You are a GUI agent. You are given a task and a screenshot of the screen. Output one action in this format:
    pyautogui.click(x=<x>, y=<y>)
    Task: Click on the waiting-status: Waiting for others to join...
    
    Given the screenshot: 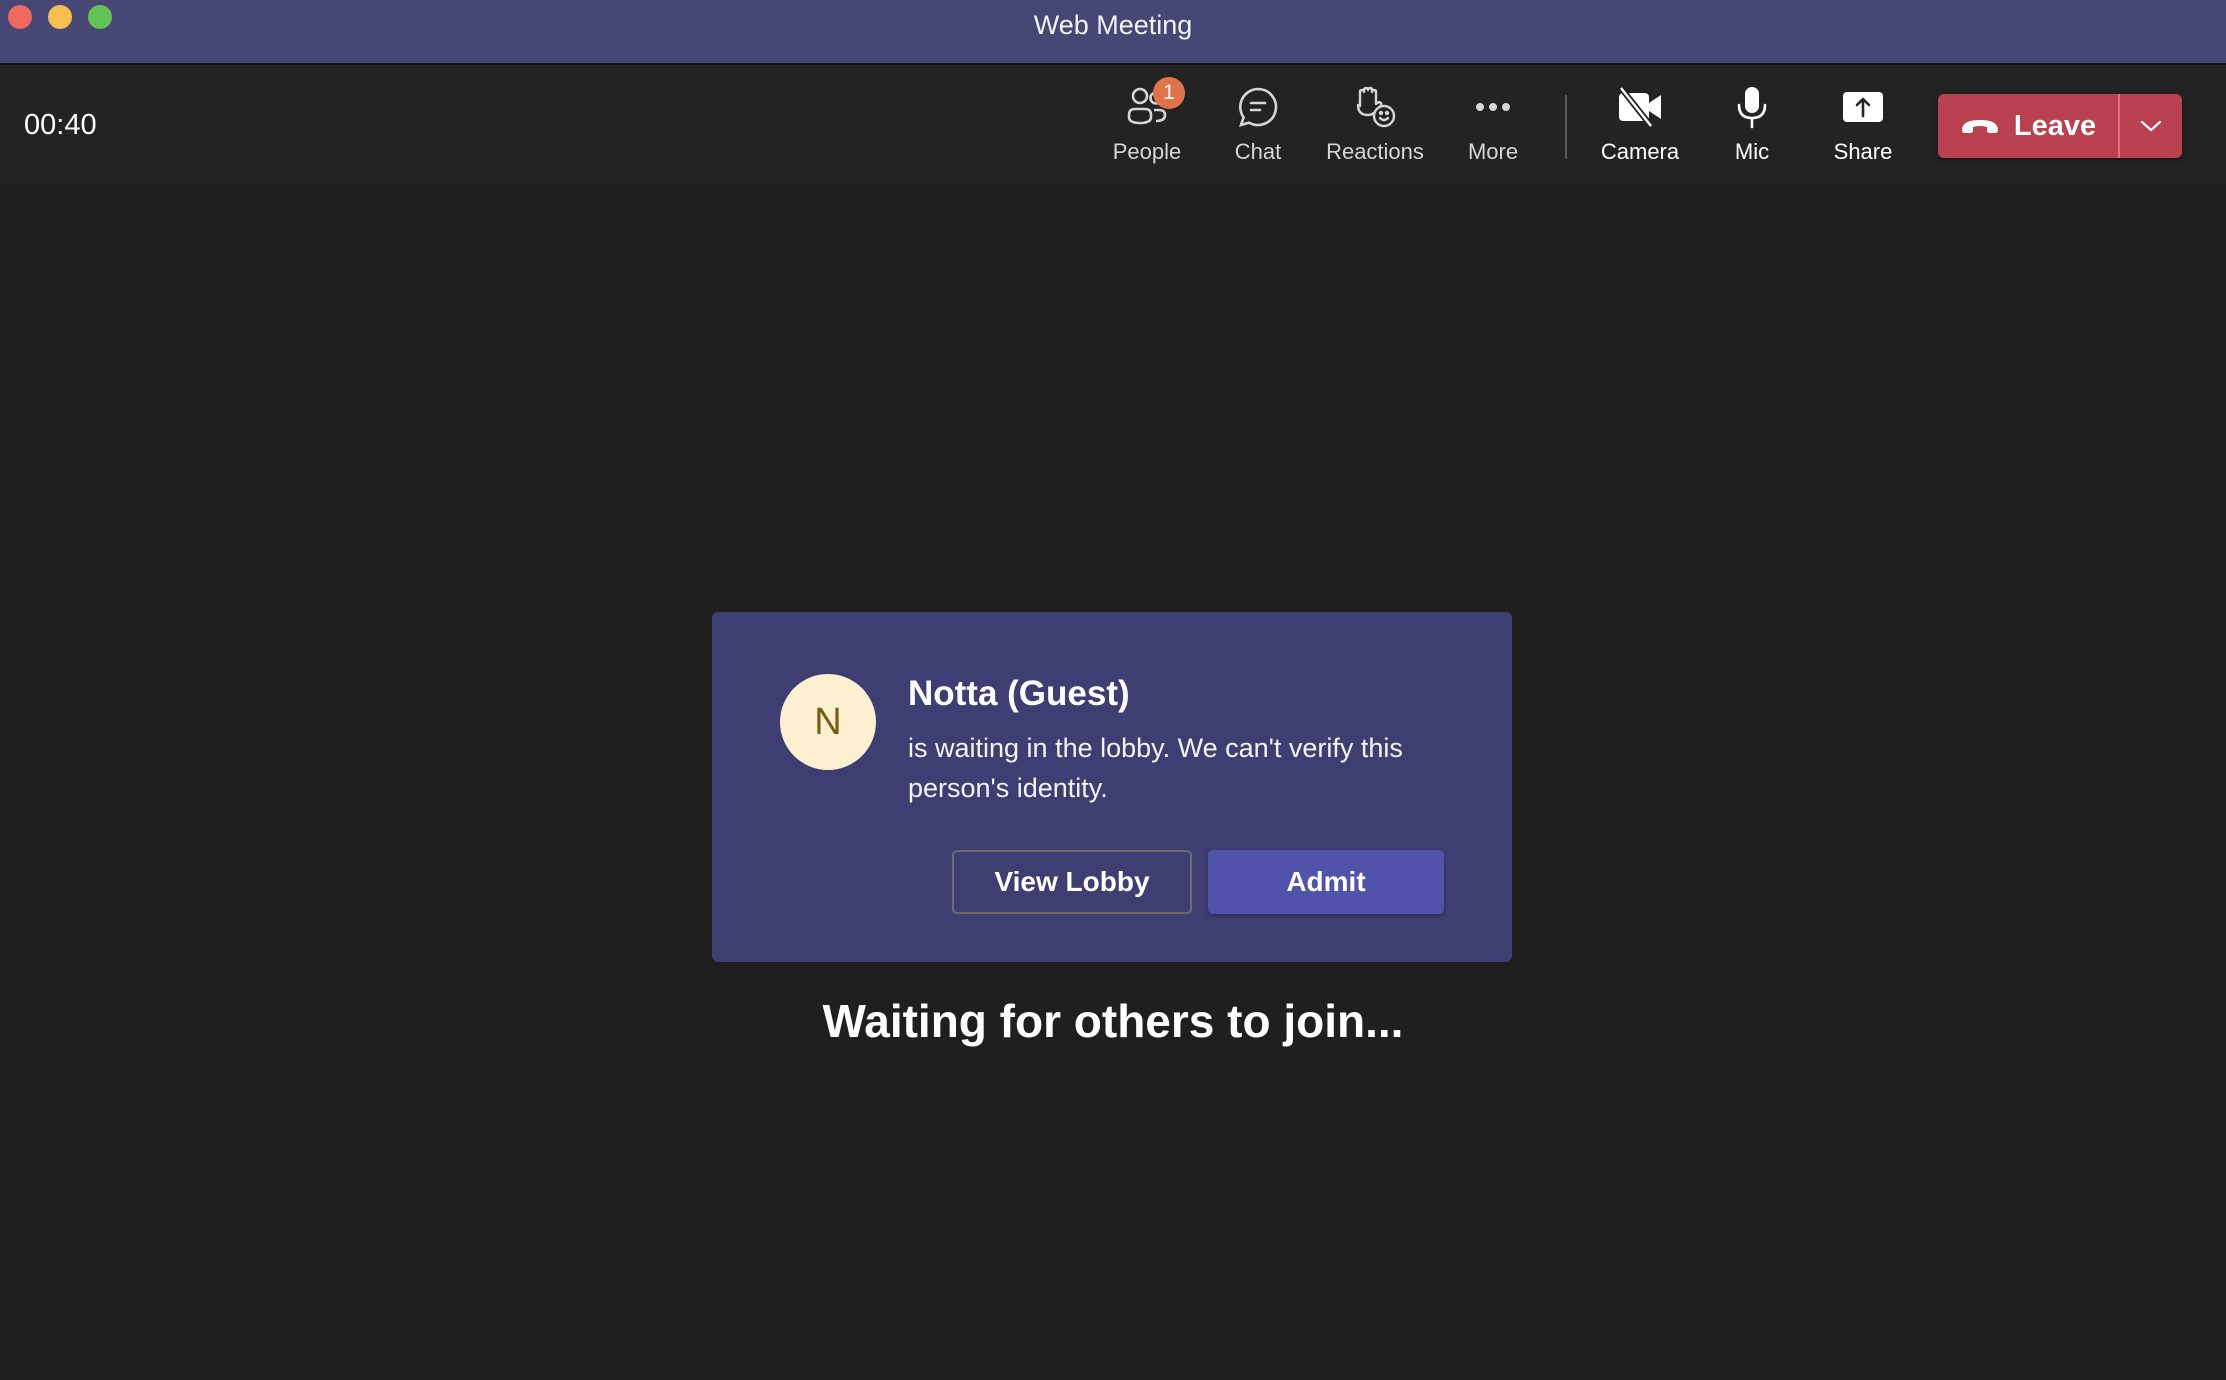 What is the action you would take?
    pyautogui.click(x=1113, y=1021)
    